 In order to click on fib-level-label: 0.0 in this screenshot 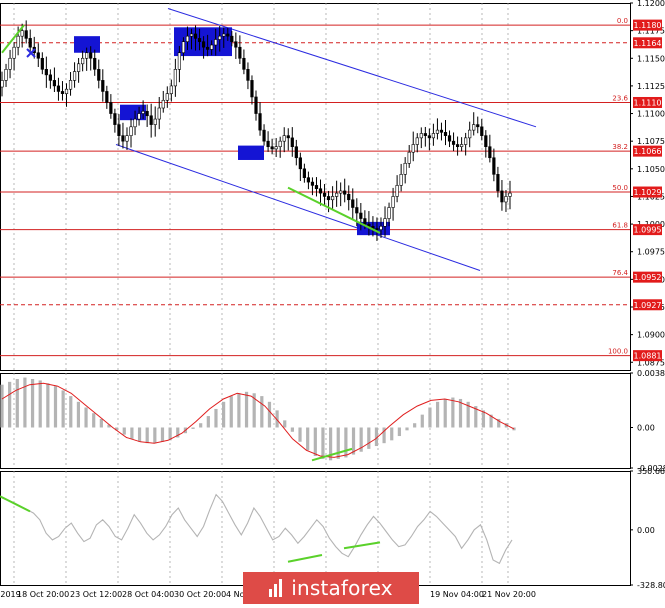, I will do `click(622, 21)`.